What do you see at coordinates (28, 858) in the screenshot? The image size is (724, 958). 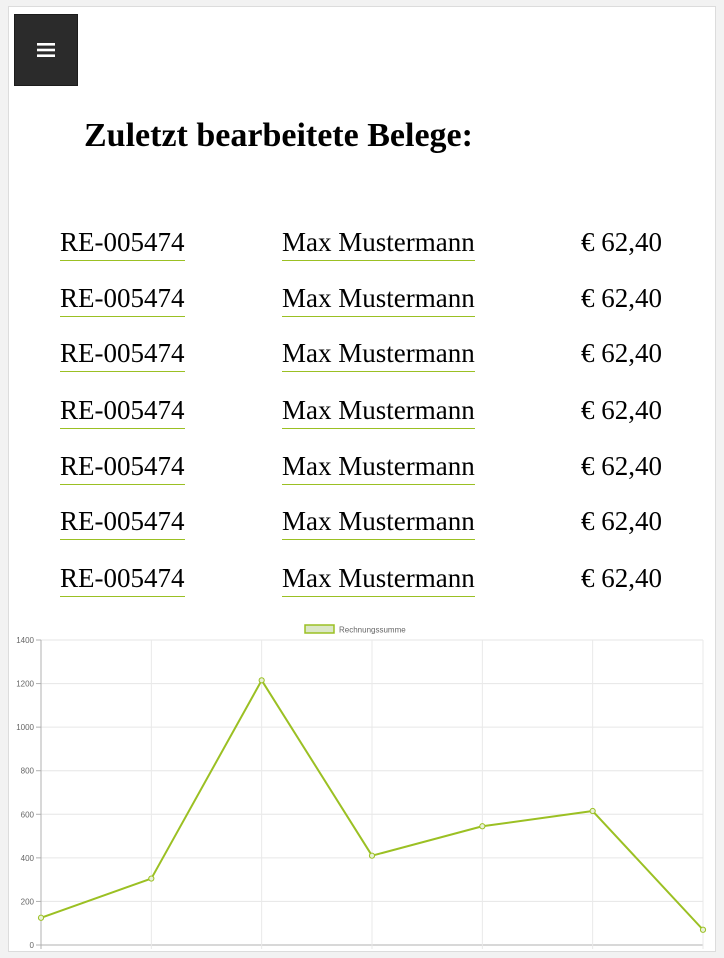 I see `y-tick-label: 400` at bounding box center [28, 858].